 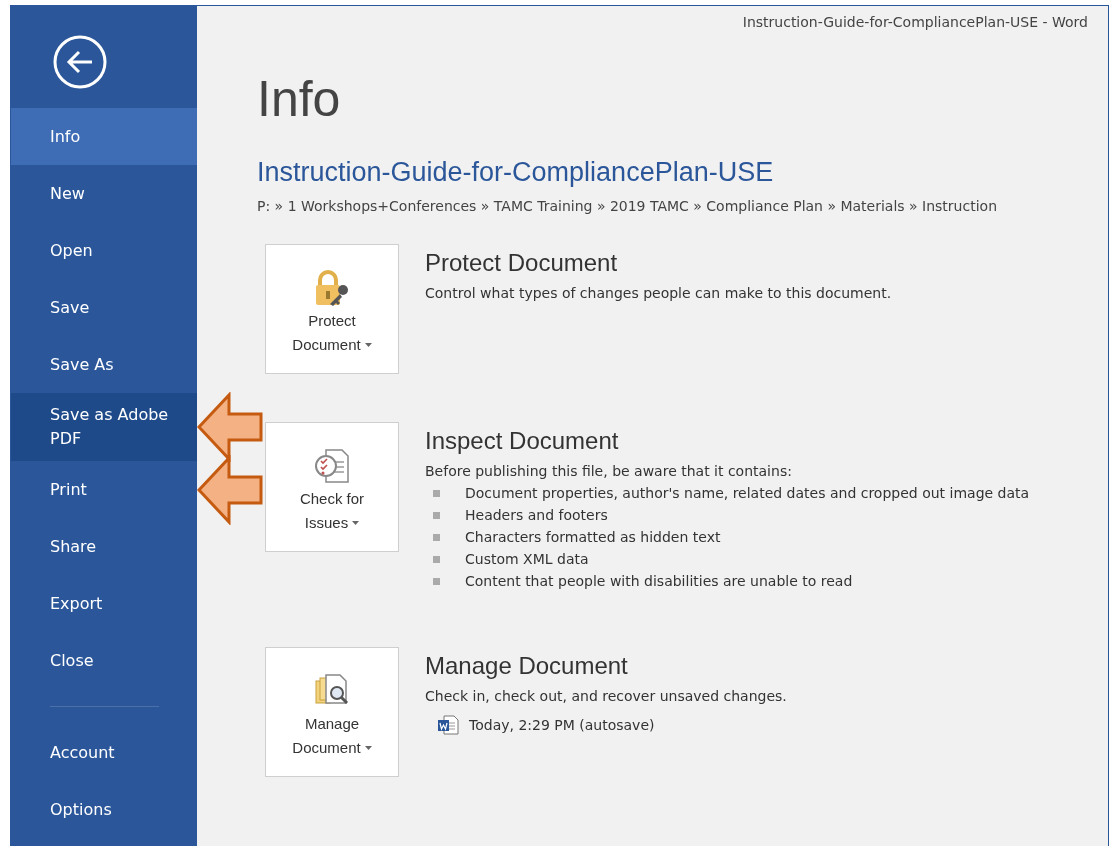 What do you see at coordinates (104, 364) in the screenshot?
I see `sidebar-item: Save As` at bounding box center [104, 364].